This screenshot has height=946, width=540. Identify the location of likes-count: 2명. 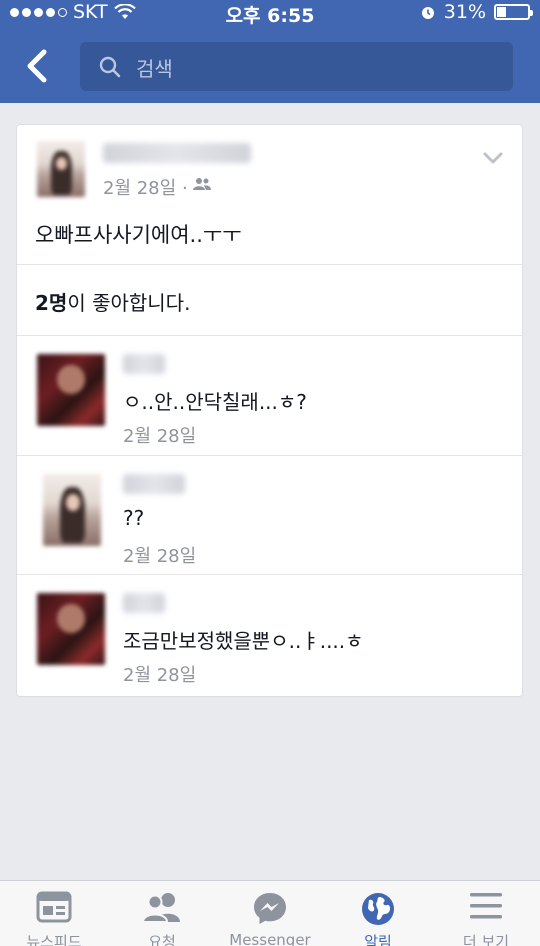
(51, 303).